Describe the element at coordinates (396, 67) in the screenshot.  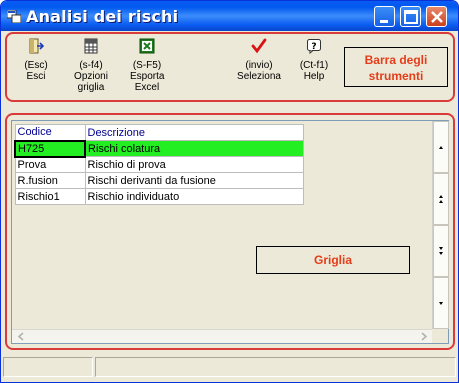
I see `toolbar-annotation: Barra degli strumenti` at that location.